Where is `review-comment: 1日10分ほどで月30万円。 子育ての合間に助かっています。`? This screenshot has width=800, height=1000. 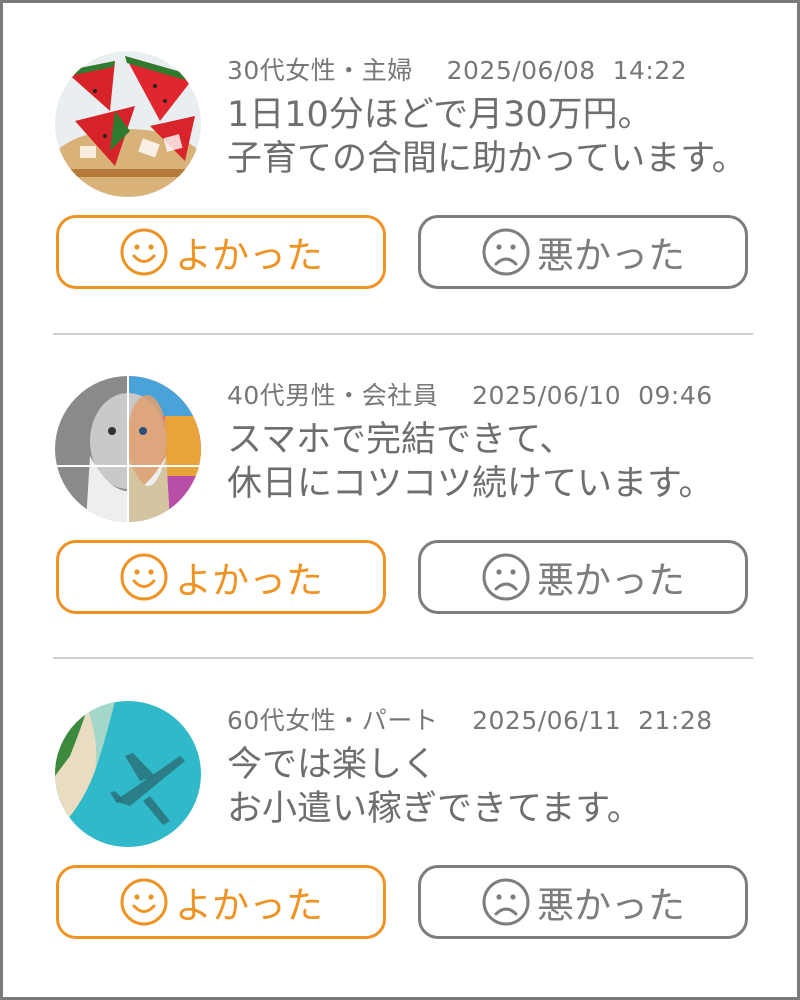
review-comment: 1日10分ほどで月30万円。 子育ての合間に助かっています。 is located at coordinates (487, 137).